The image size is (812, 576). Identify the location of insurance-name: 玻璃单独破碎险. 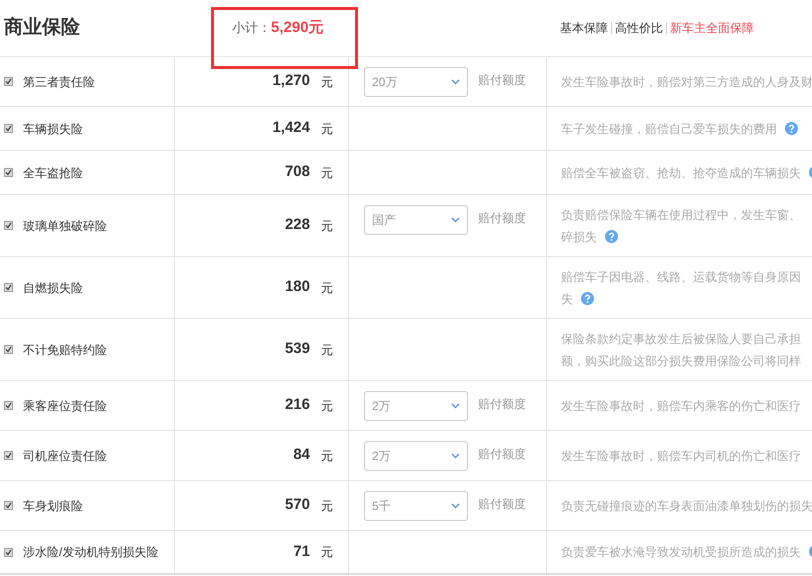
(65, 226).